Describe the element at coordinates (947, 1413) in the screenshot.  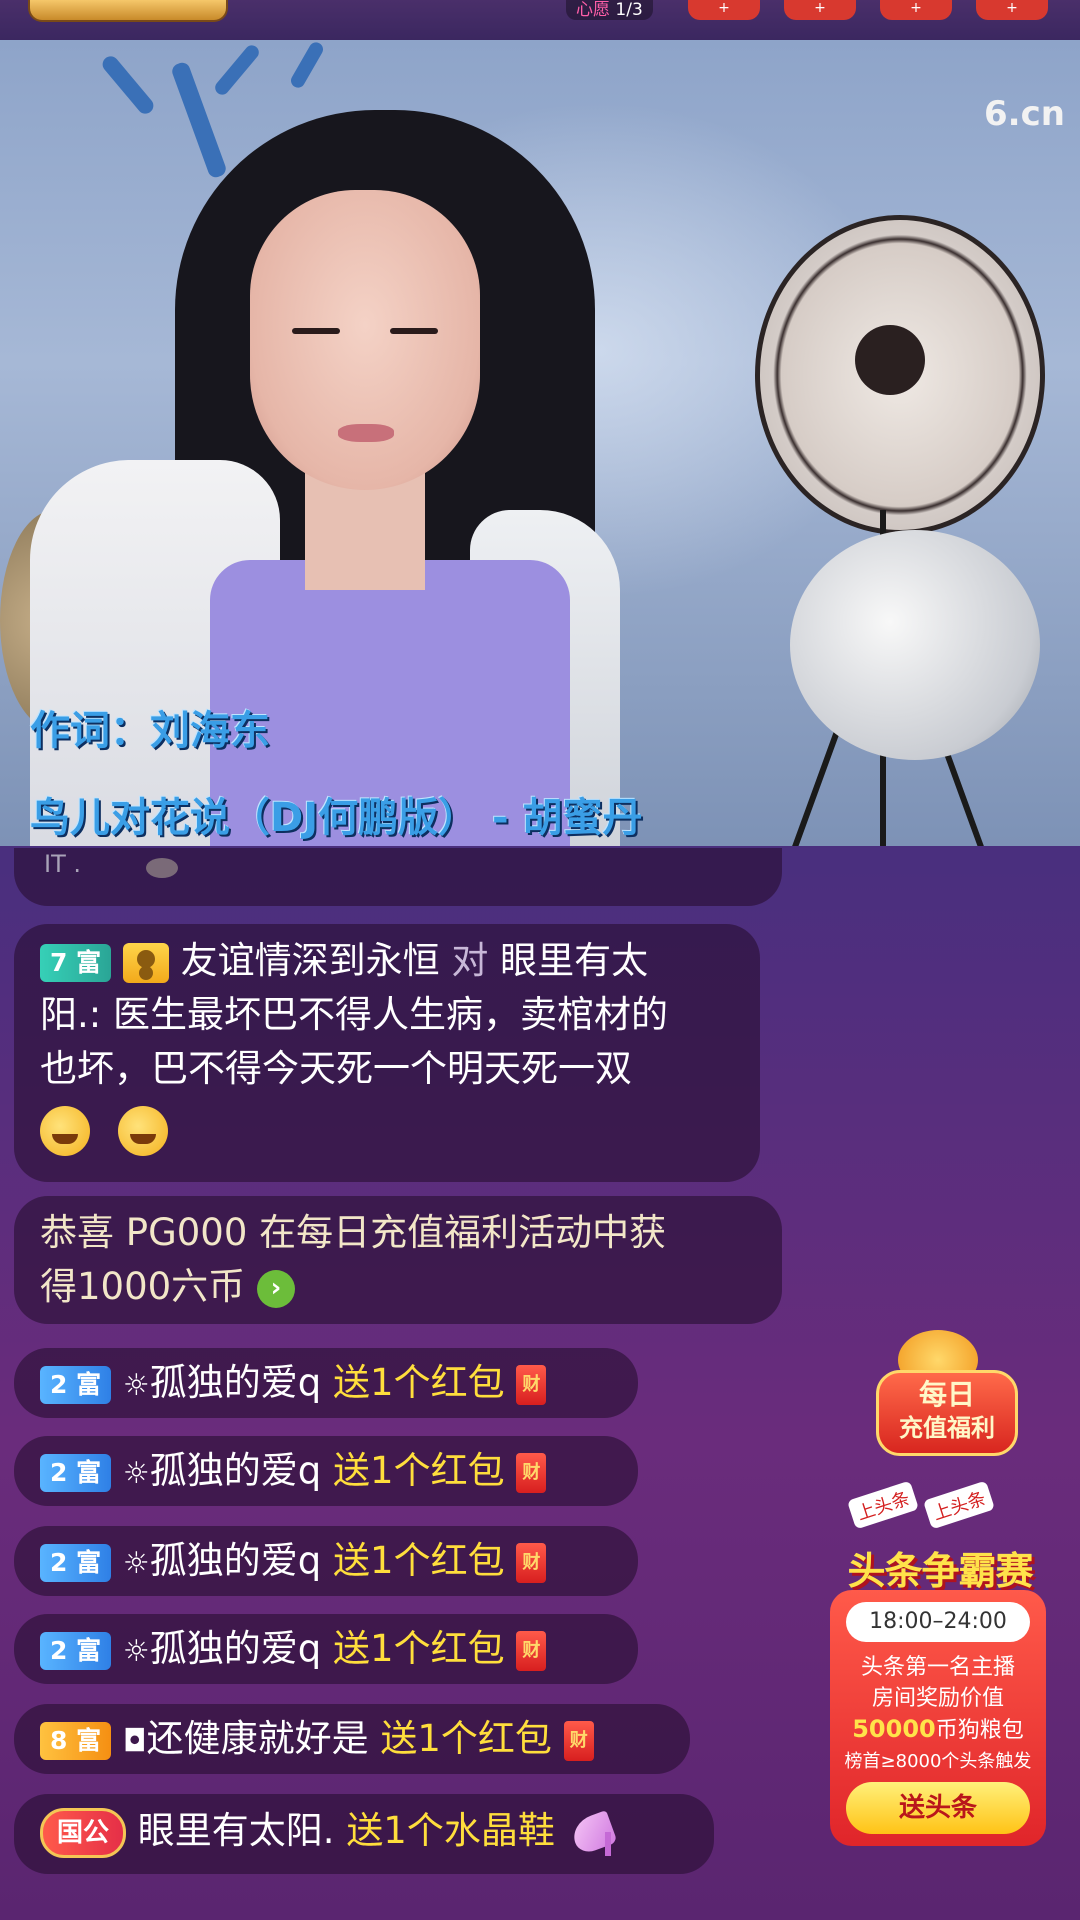
I see `promo-plate: 每日 充值福利` at that location.